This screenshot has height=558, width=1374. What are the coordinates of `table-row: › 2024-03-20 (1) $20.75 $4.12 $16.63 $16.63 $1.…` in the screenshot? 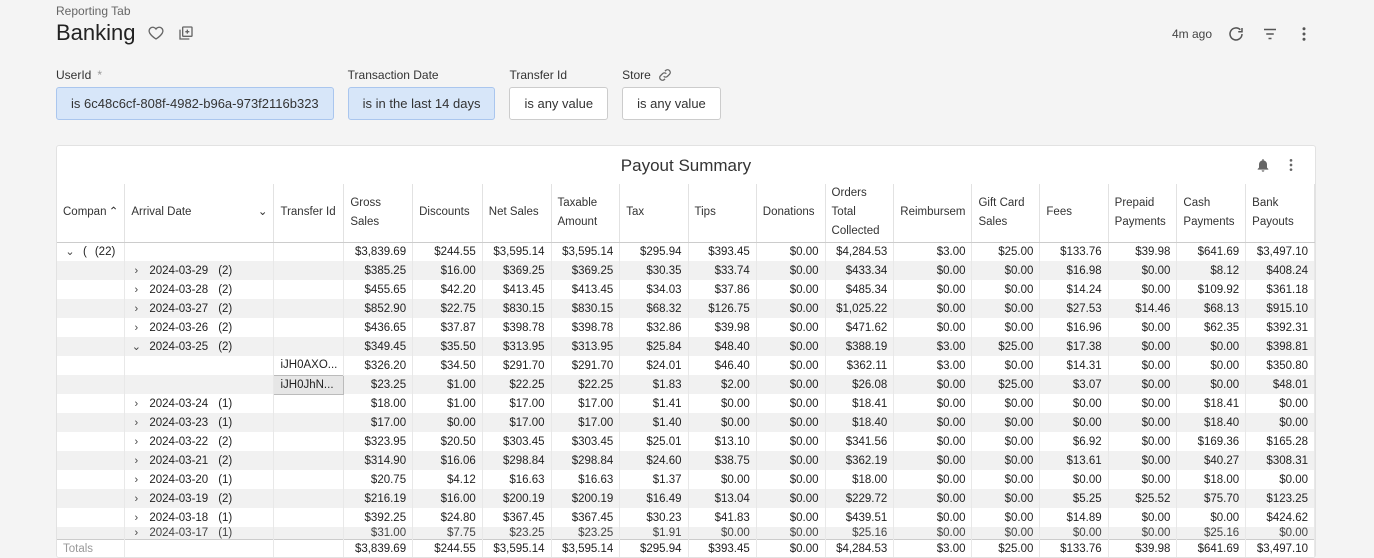 It's located at (686, 479).